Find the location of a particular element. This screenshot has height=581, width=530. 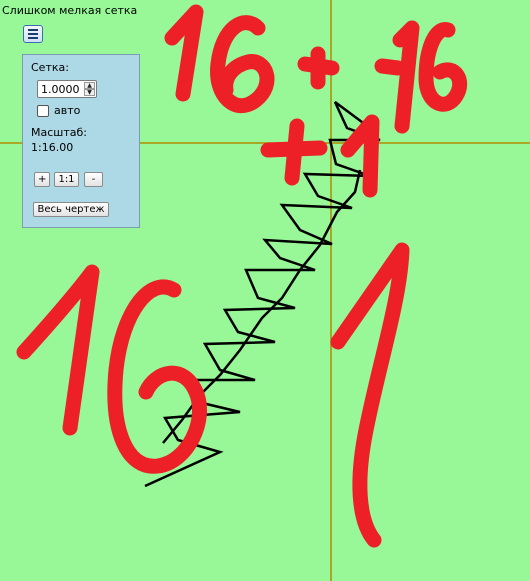

fit-all-button: Весь чертеж is located at coordinates (71, 209).